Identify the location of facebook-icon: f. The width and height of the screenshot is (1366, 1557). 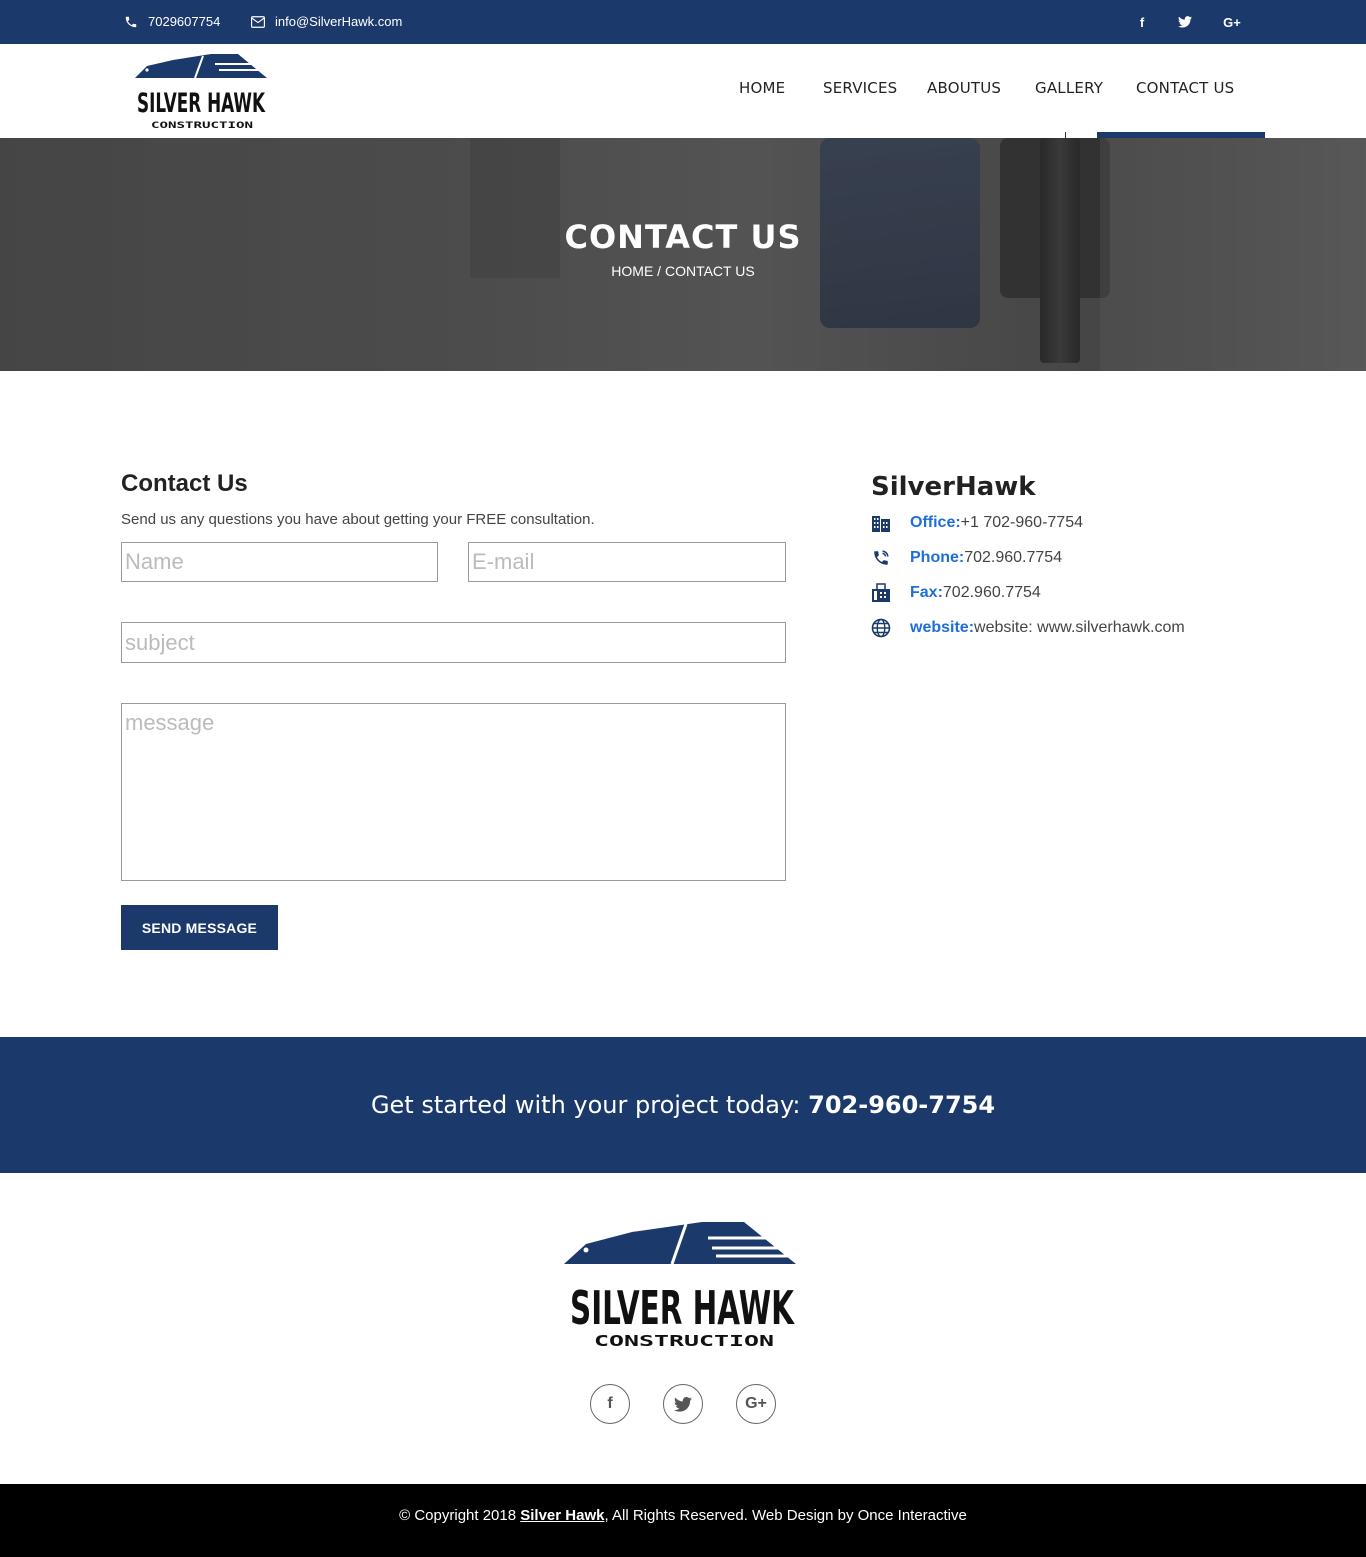
(1142, 22).